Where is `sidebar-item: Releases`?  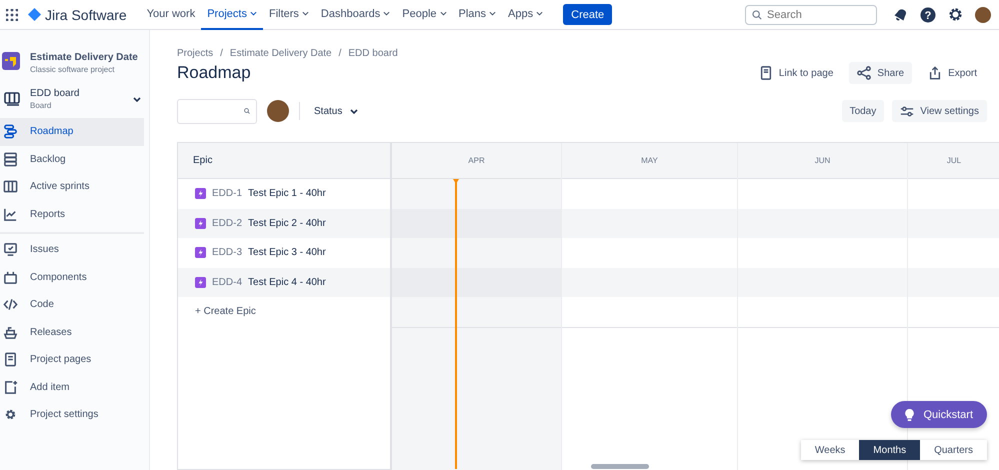 sidebar-item: Releases is located at coordinates (72, 332).